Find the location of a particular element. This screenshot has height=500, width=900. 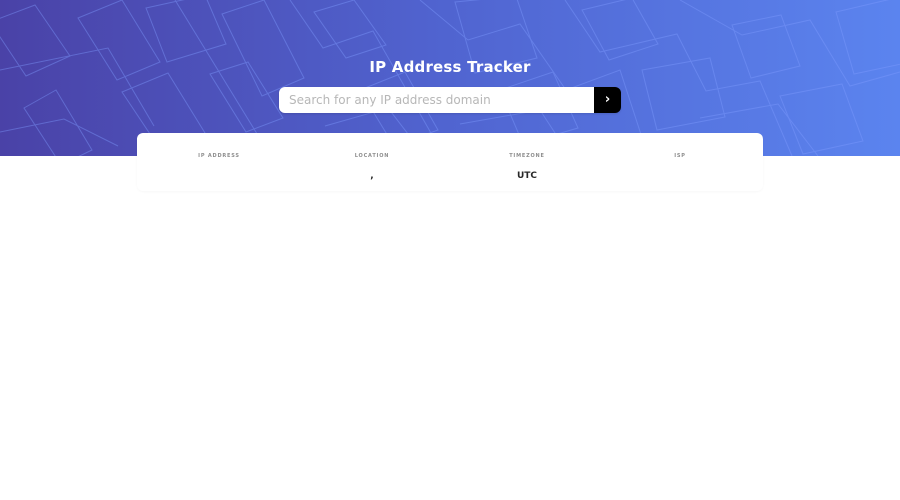

isp-info: ISP is located at coordinates (680, 167).